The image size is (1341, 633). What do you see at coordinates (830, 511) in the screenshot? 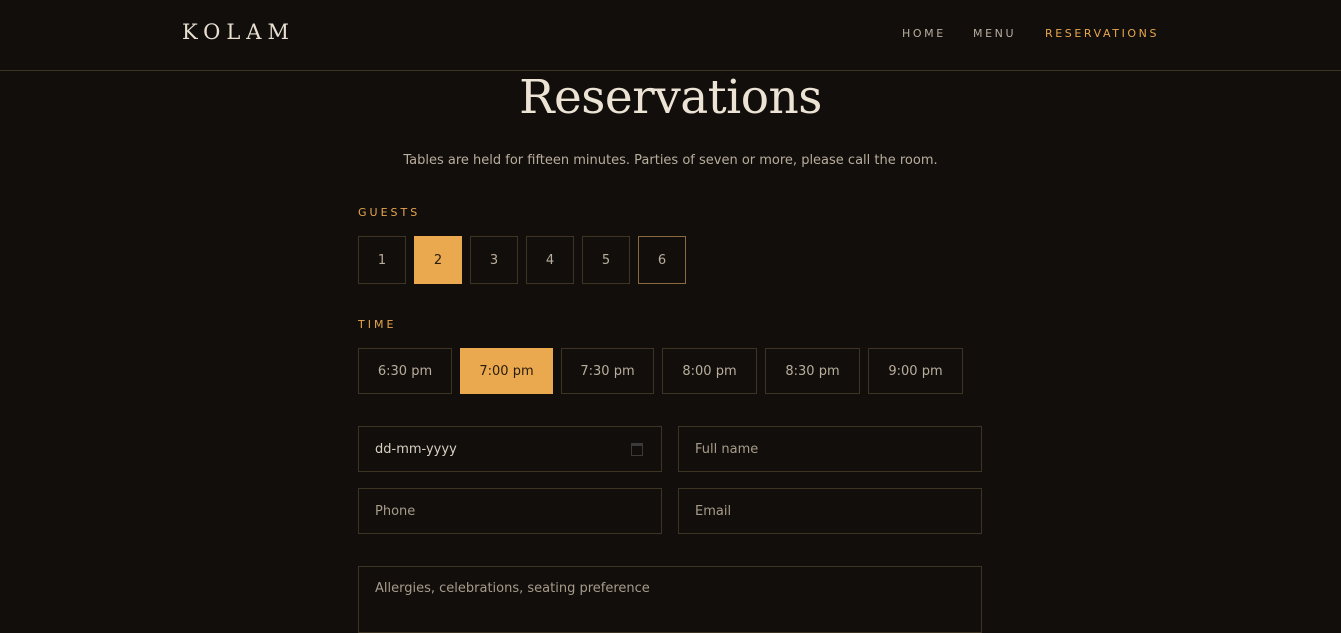
I see `email-input: Email` at bounding box center [830, 511].